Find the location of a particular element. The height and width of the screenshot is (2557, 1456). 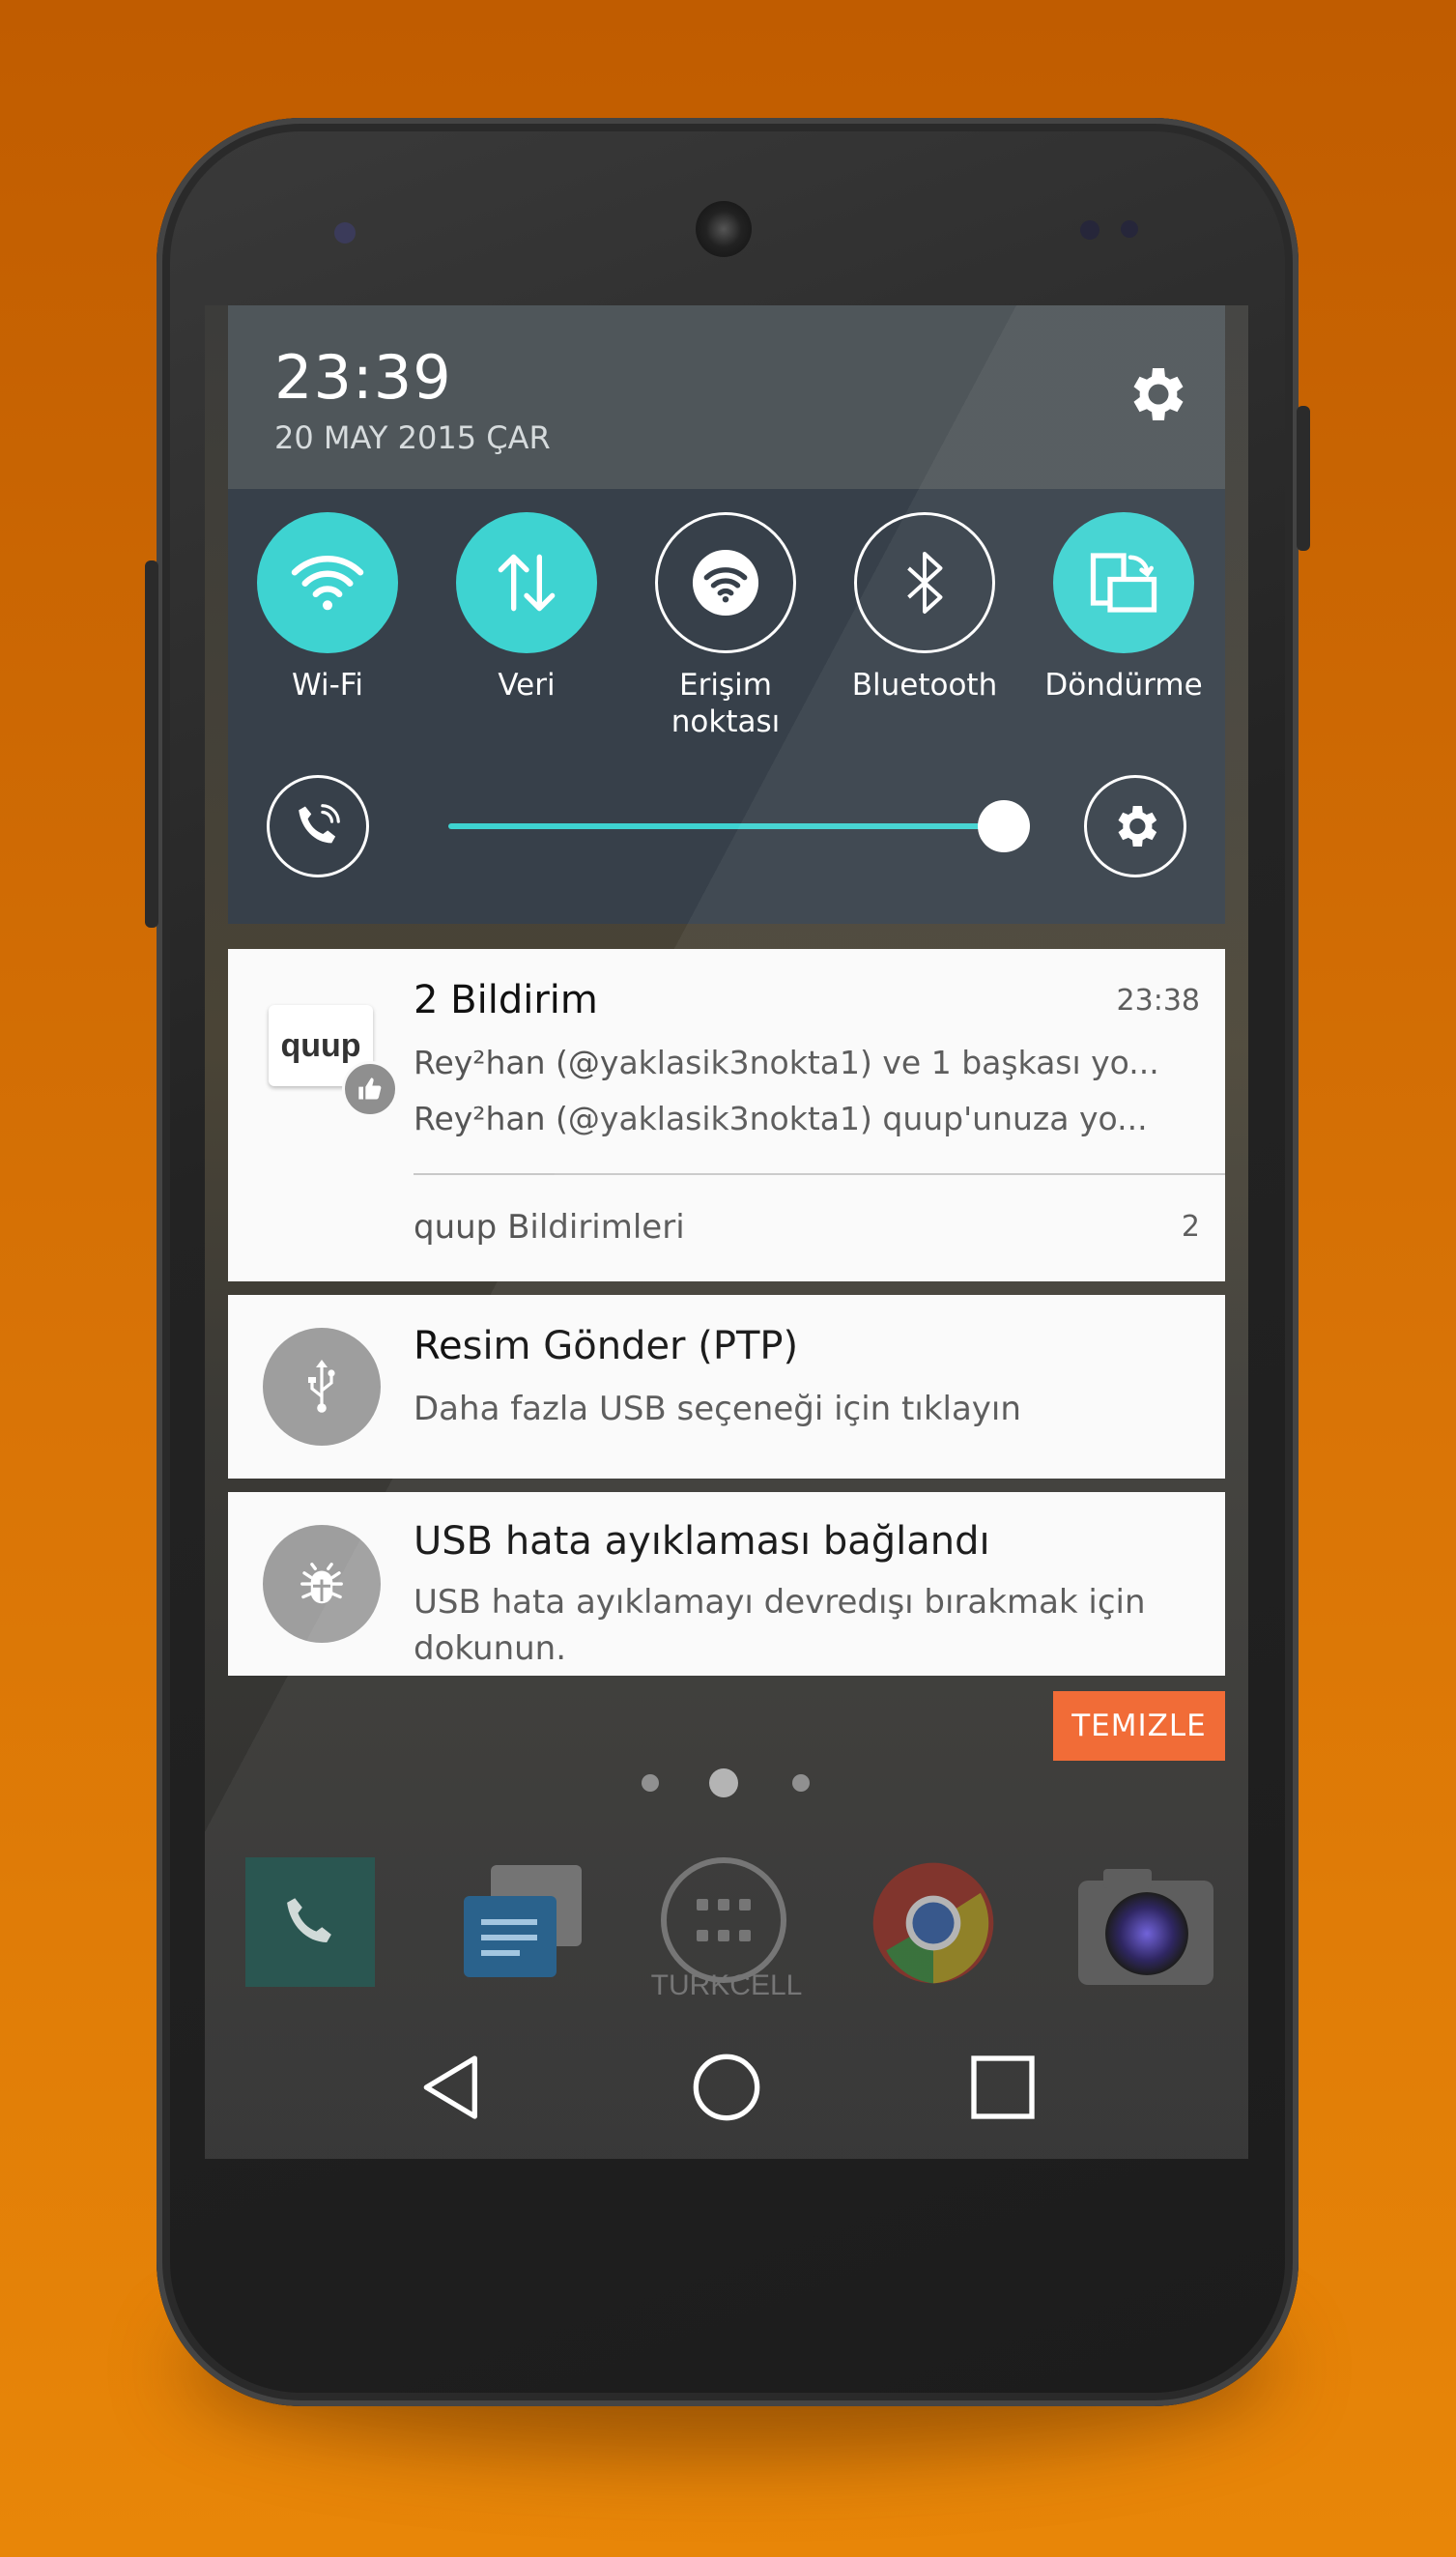

tile-label: Erişim noktası is located at coordinates (726, 703).